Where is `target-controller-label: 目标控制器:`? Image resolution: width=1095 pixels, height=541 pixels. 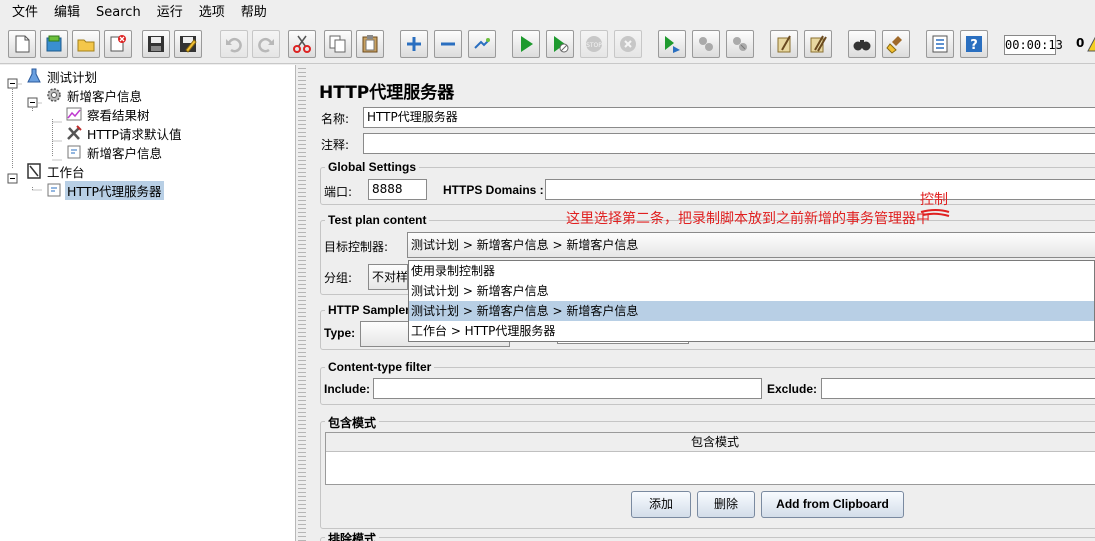
target-controller-label: 目标控制器: is located at coordinates (356, 247).